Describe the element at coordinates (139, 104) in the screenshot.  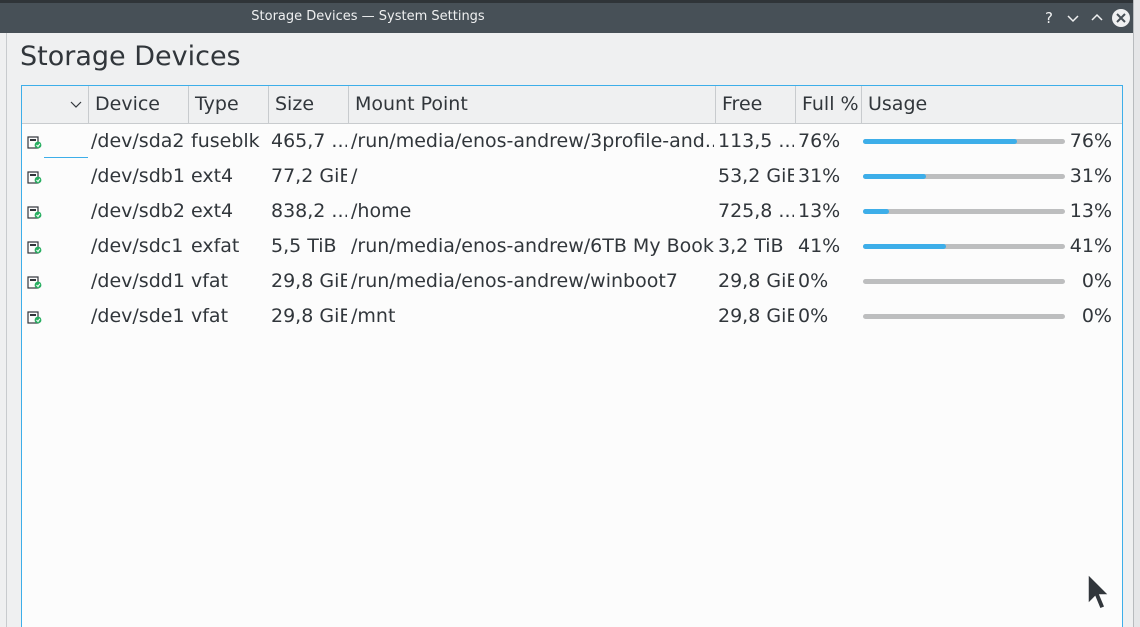
I see `column-header-device: Device` at that location.